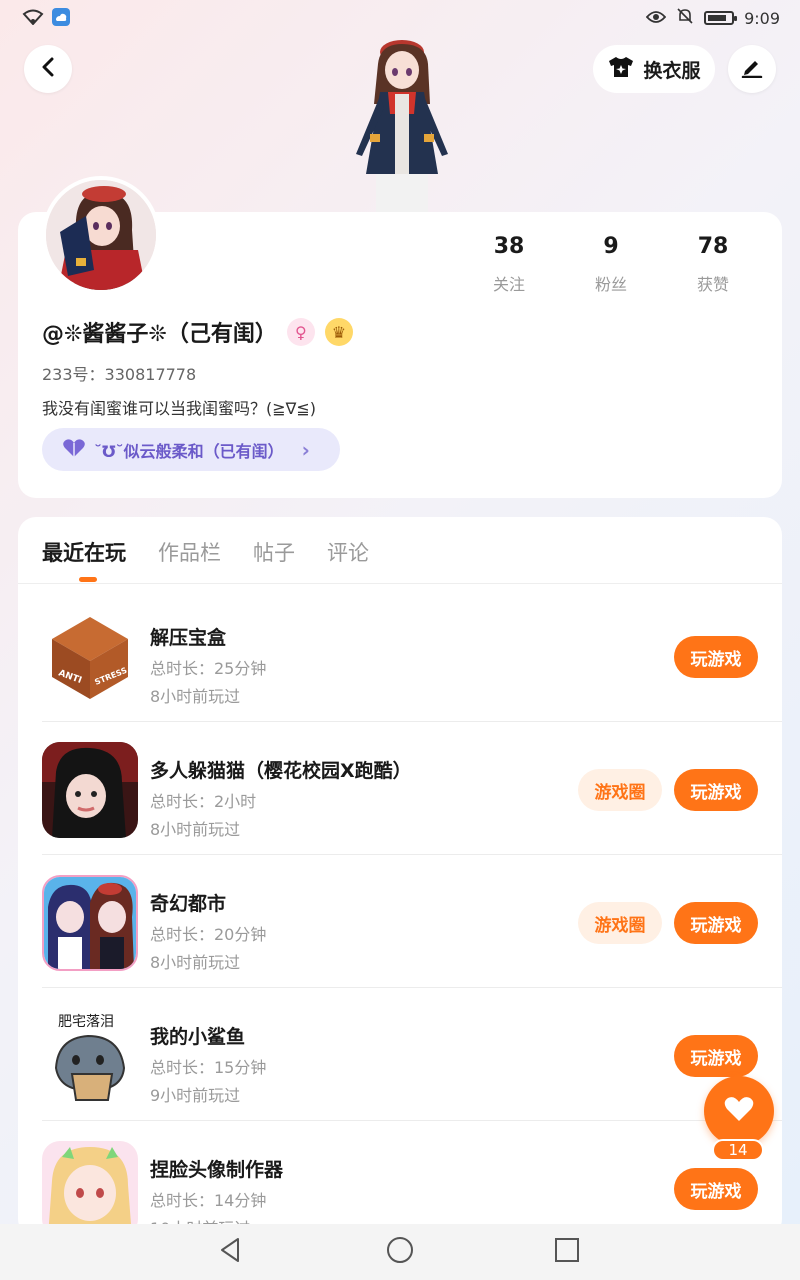  I want to click on status-time: 9:09, so click(762, 18).